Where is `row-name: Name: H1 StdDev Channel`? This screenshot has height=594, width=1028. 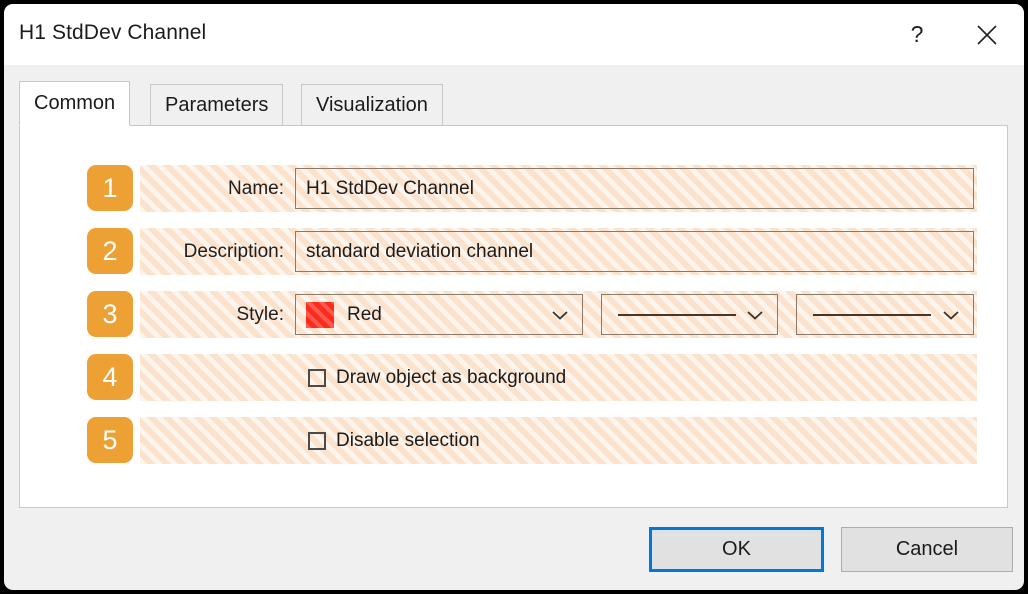
row-name: Name: H1 StdDev Channel is located at coordinates (558, 188).